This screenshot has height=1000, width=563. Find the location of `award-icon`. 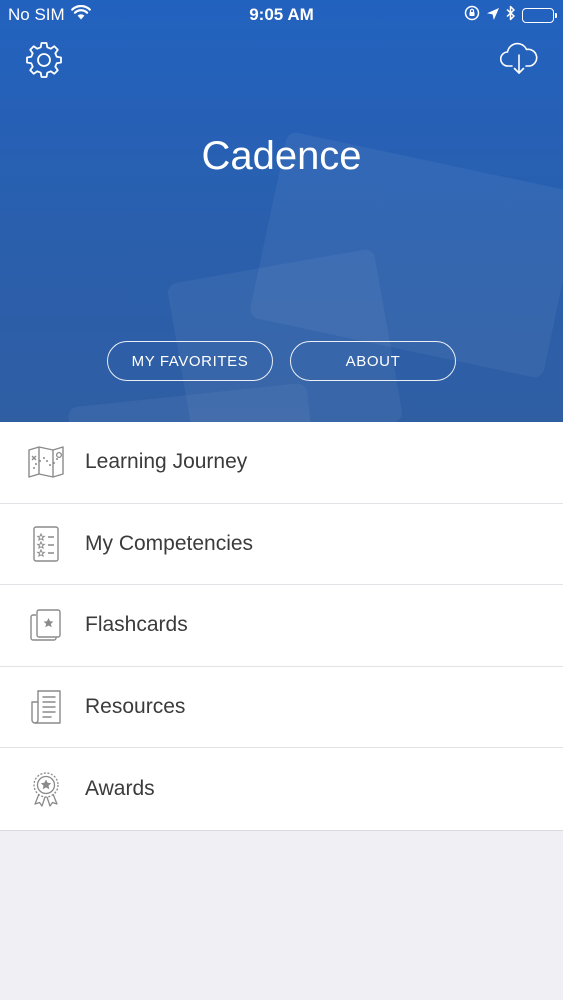

award-icon is located at coordinates (46, 789).